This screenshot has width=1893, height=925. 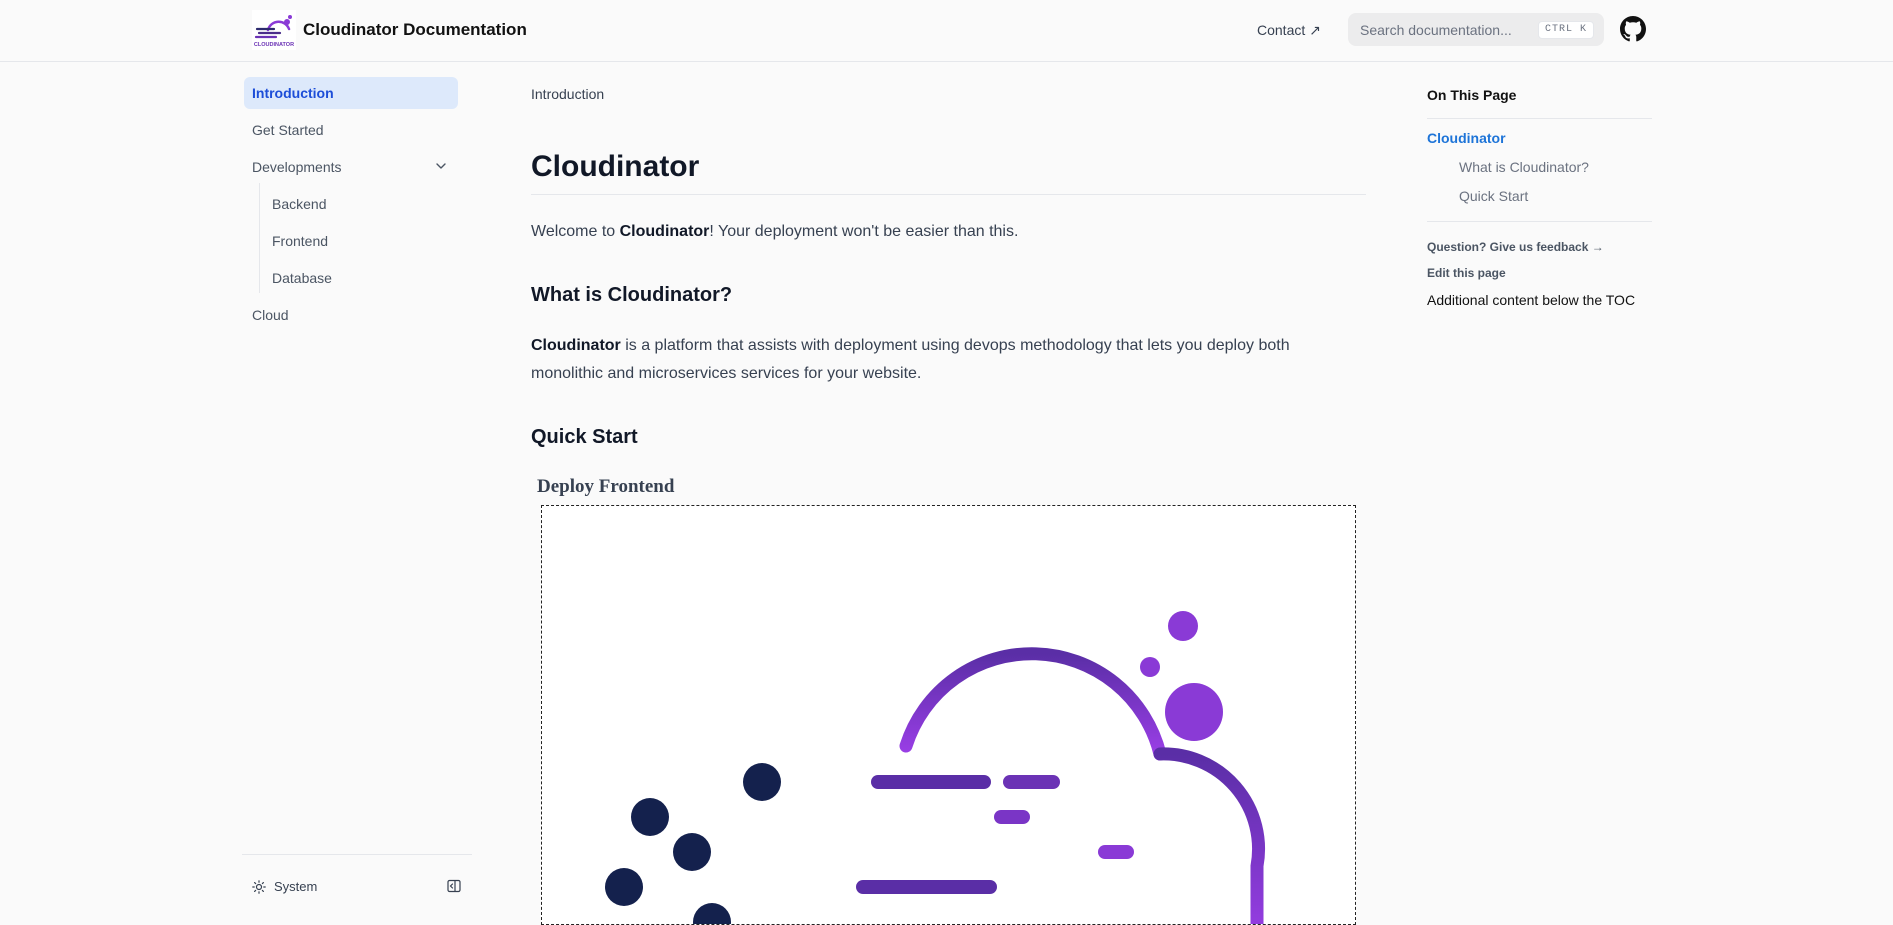 I want to click on subnav-divider, so click(x=259, y=238).